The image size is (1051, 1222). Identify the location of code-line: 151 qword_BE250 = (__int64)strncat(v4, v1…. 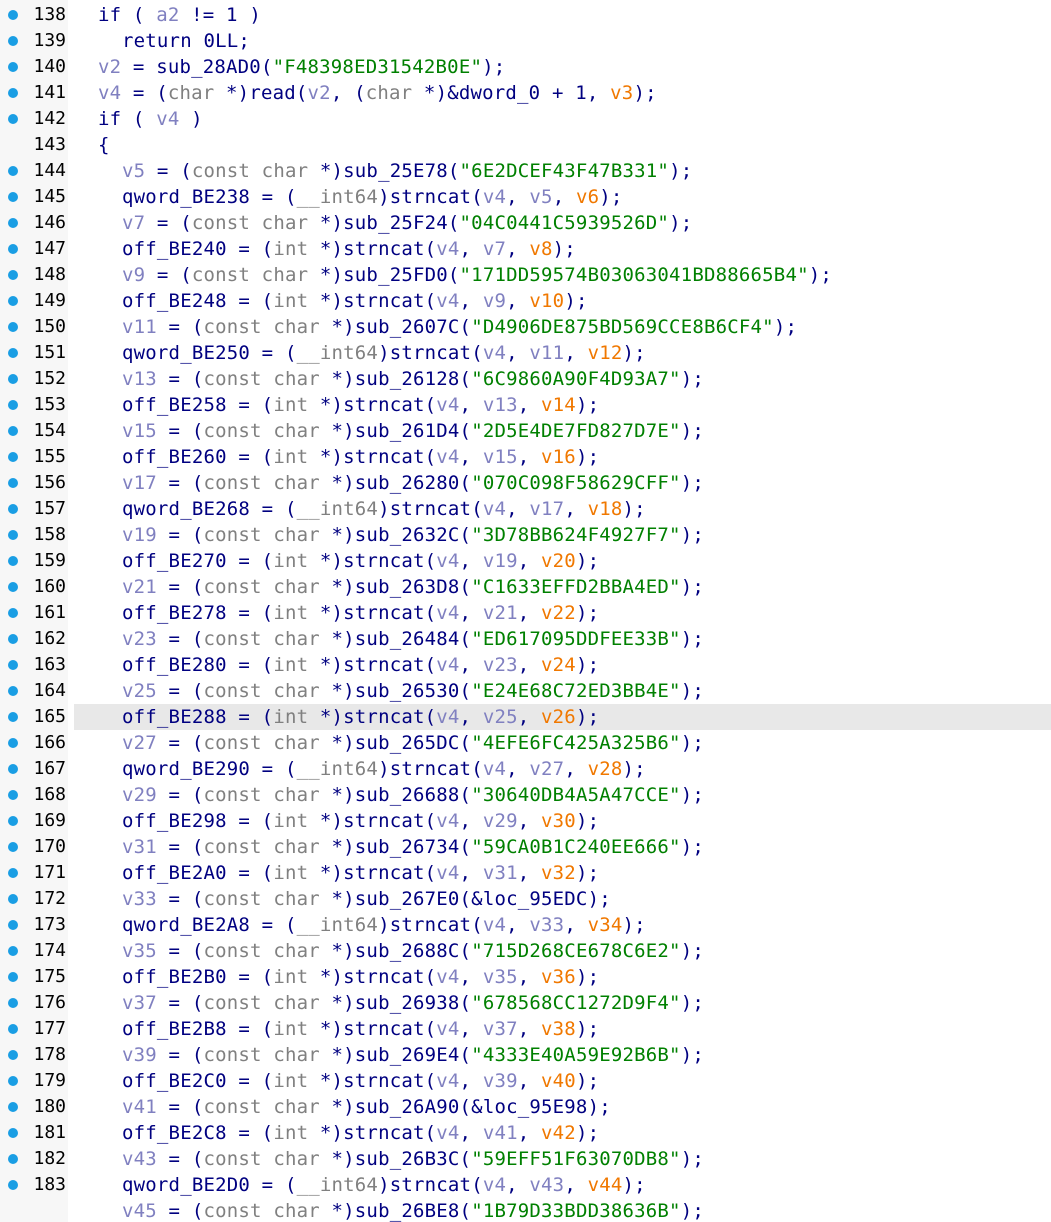
(525, 353).